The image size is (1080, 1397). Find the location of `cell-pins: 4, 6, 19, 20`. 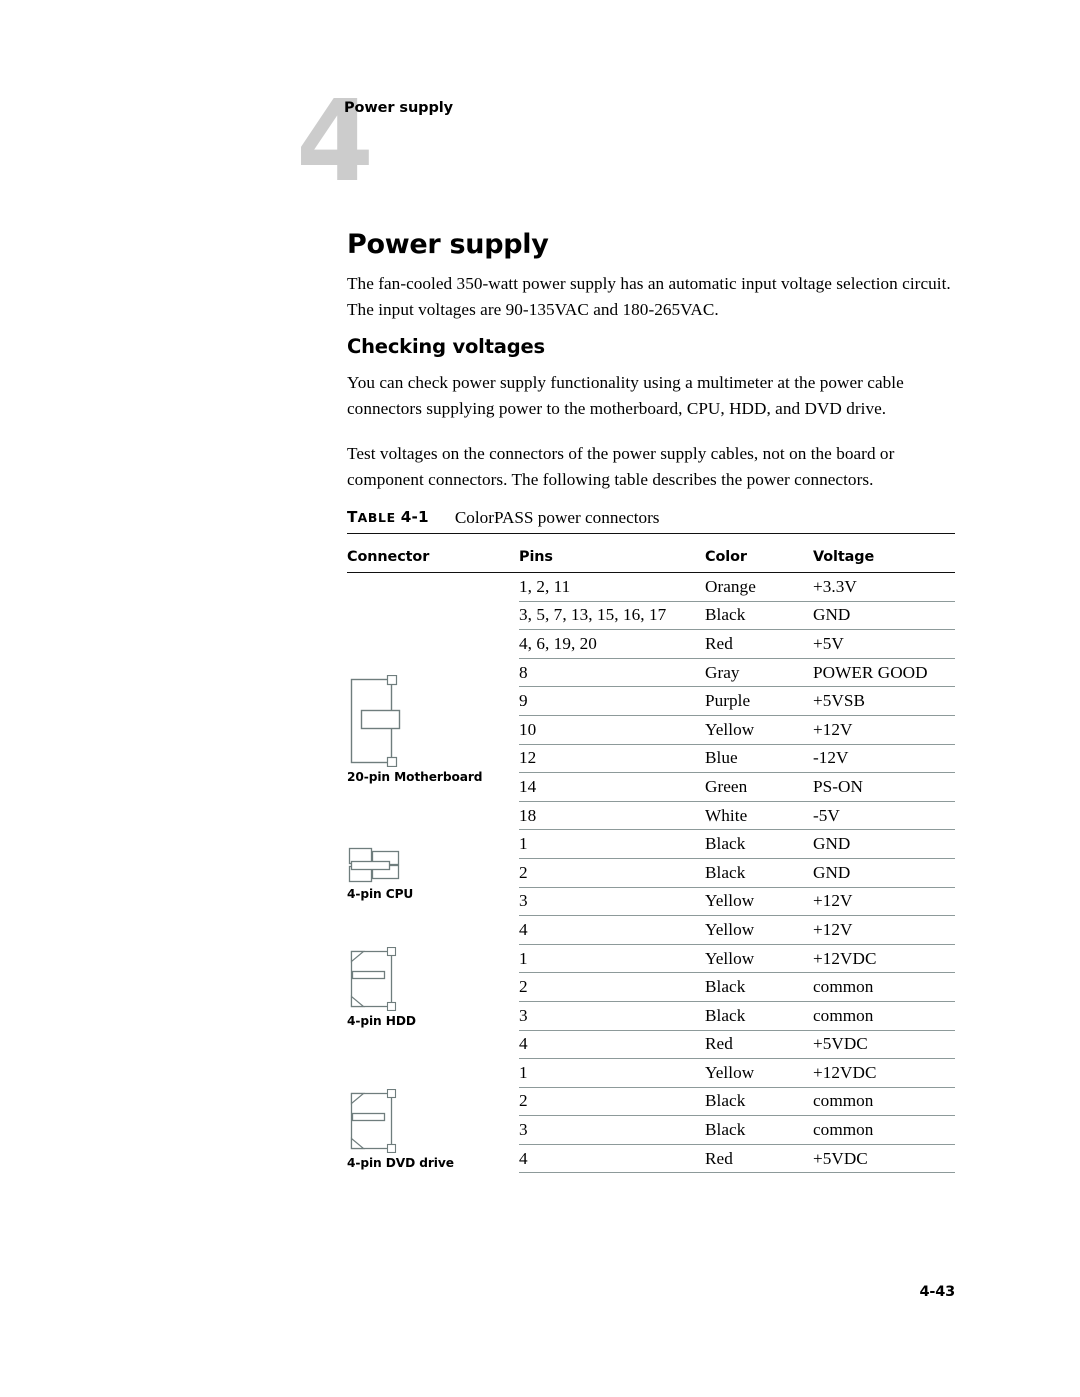

cell-pins: 4, 6, 19, 20 is located at coordinates (612, 644).